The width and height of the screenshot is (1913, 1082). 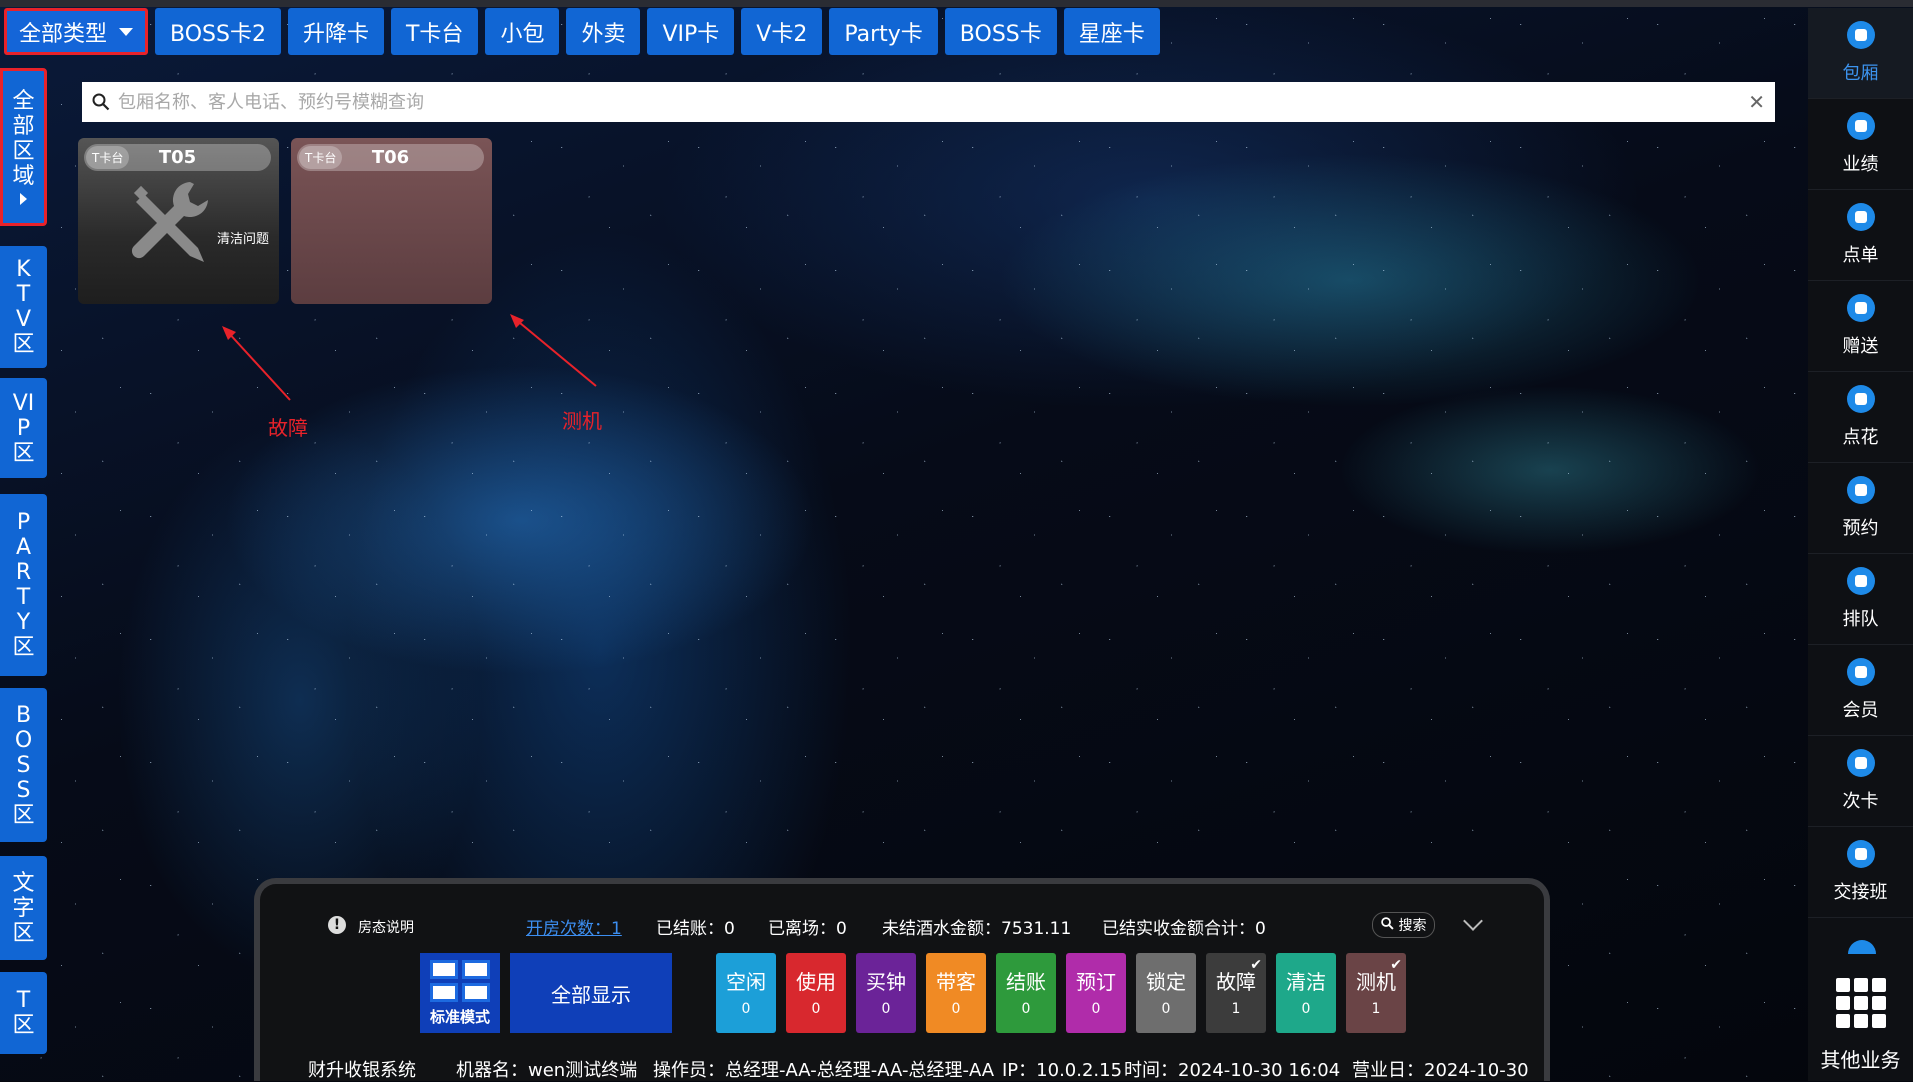 I want to click on menu-order: 点单, so click(x=1860, y=235).